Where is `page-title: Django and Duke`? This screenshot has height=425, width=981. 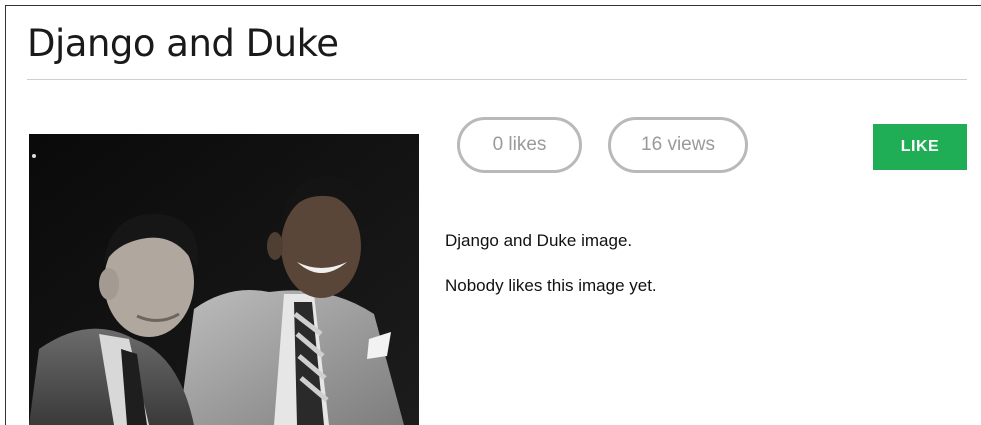 page-title: Django and Duke is located at coordinates (183, 43).